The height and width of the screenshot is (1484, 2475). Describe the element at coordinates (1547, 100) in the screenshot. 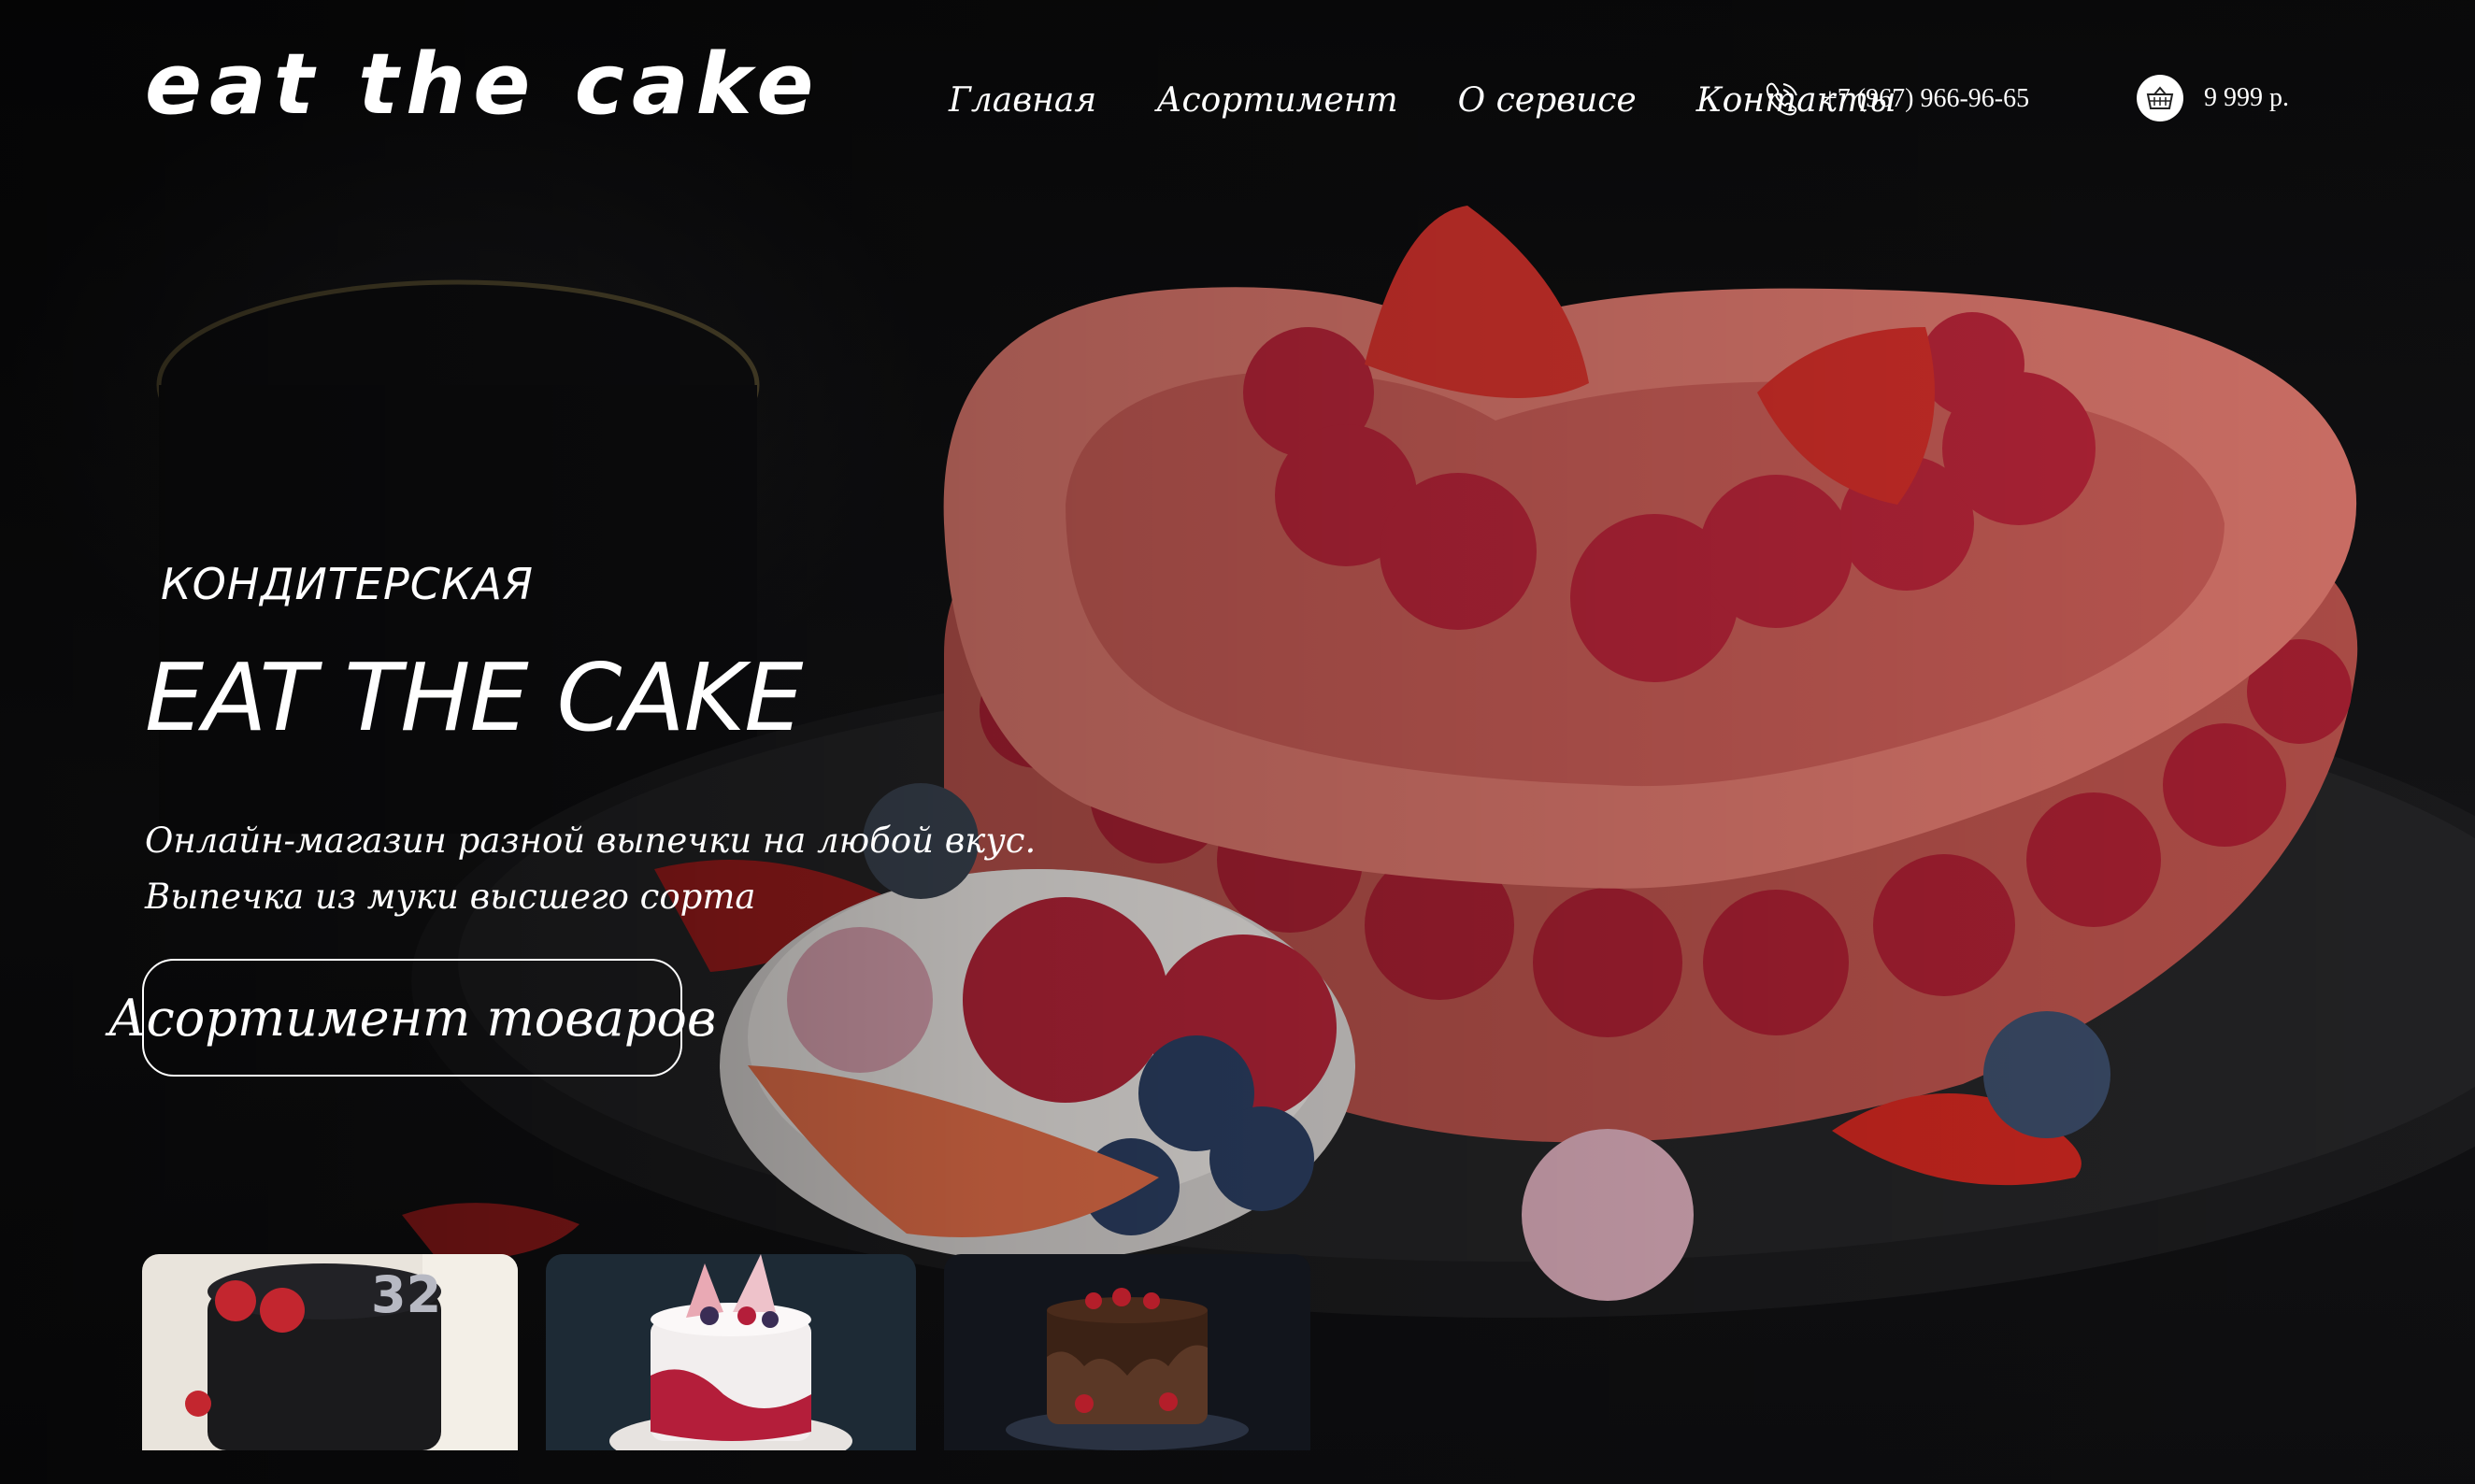

I see `nav-about: О сервисе` at that location.